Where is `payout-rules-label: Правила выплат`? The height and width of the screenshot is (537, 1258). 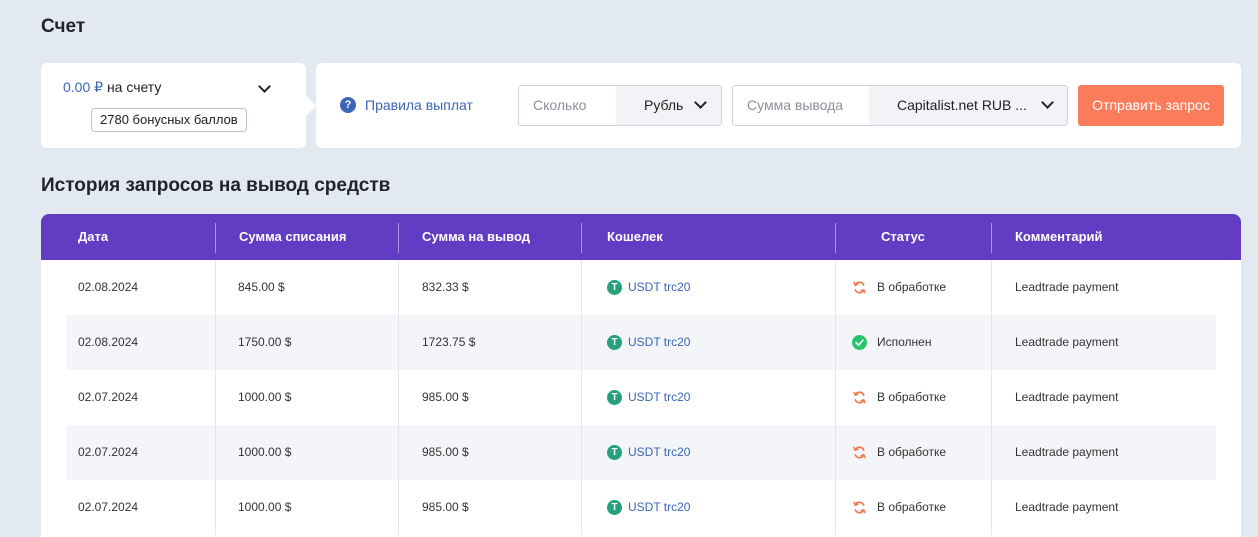
payout-rules-label: Правила выплат is located at coordinates (419, 105).